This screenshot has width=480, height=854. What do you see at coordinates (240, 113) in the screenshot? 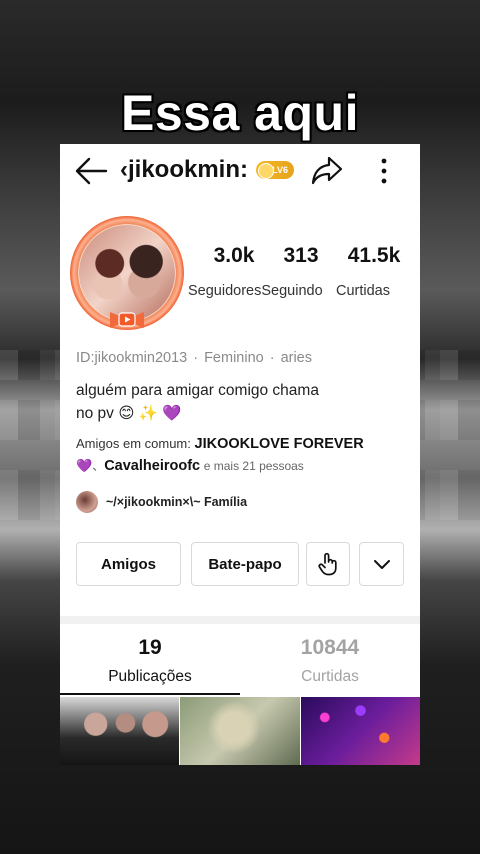
I see `overlay-caption: Essa aqui` at bounding box center [240, 113].